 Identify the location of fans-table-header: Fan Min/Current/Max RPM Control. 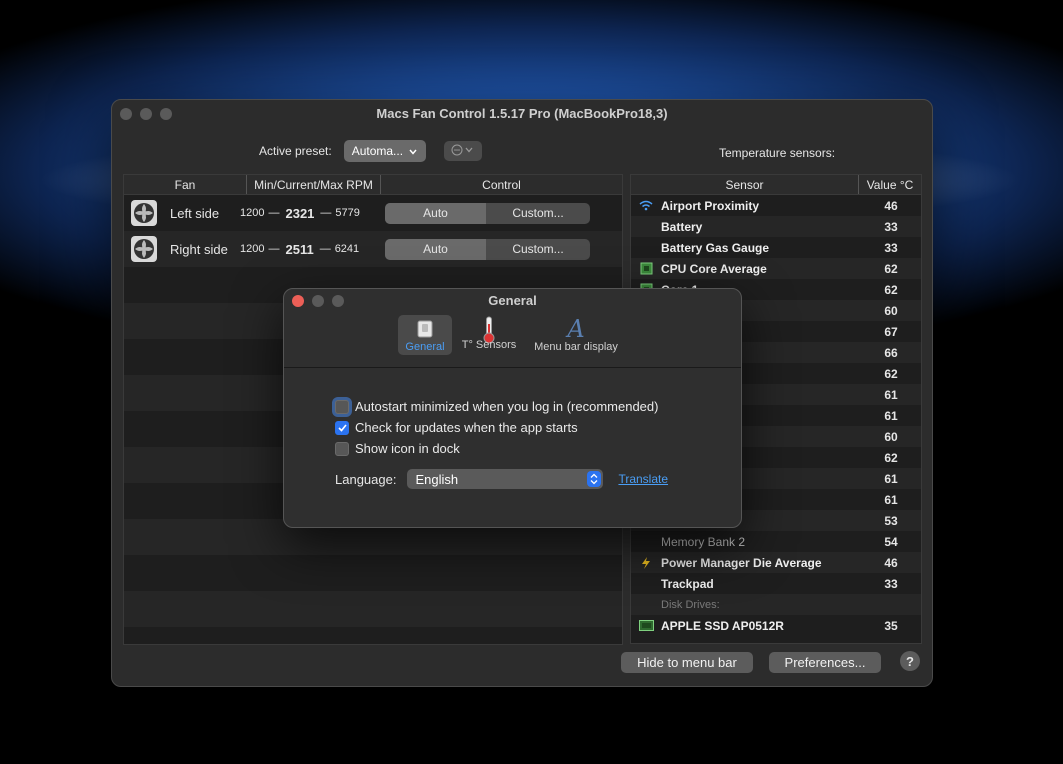
(373, 185).